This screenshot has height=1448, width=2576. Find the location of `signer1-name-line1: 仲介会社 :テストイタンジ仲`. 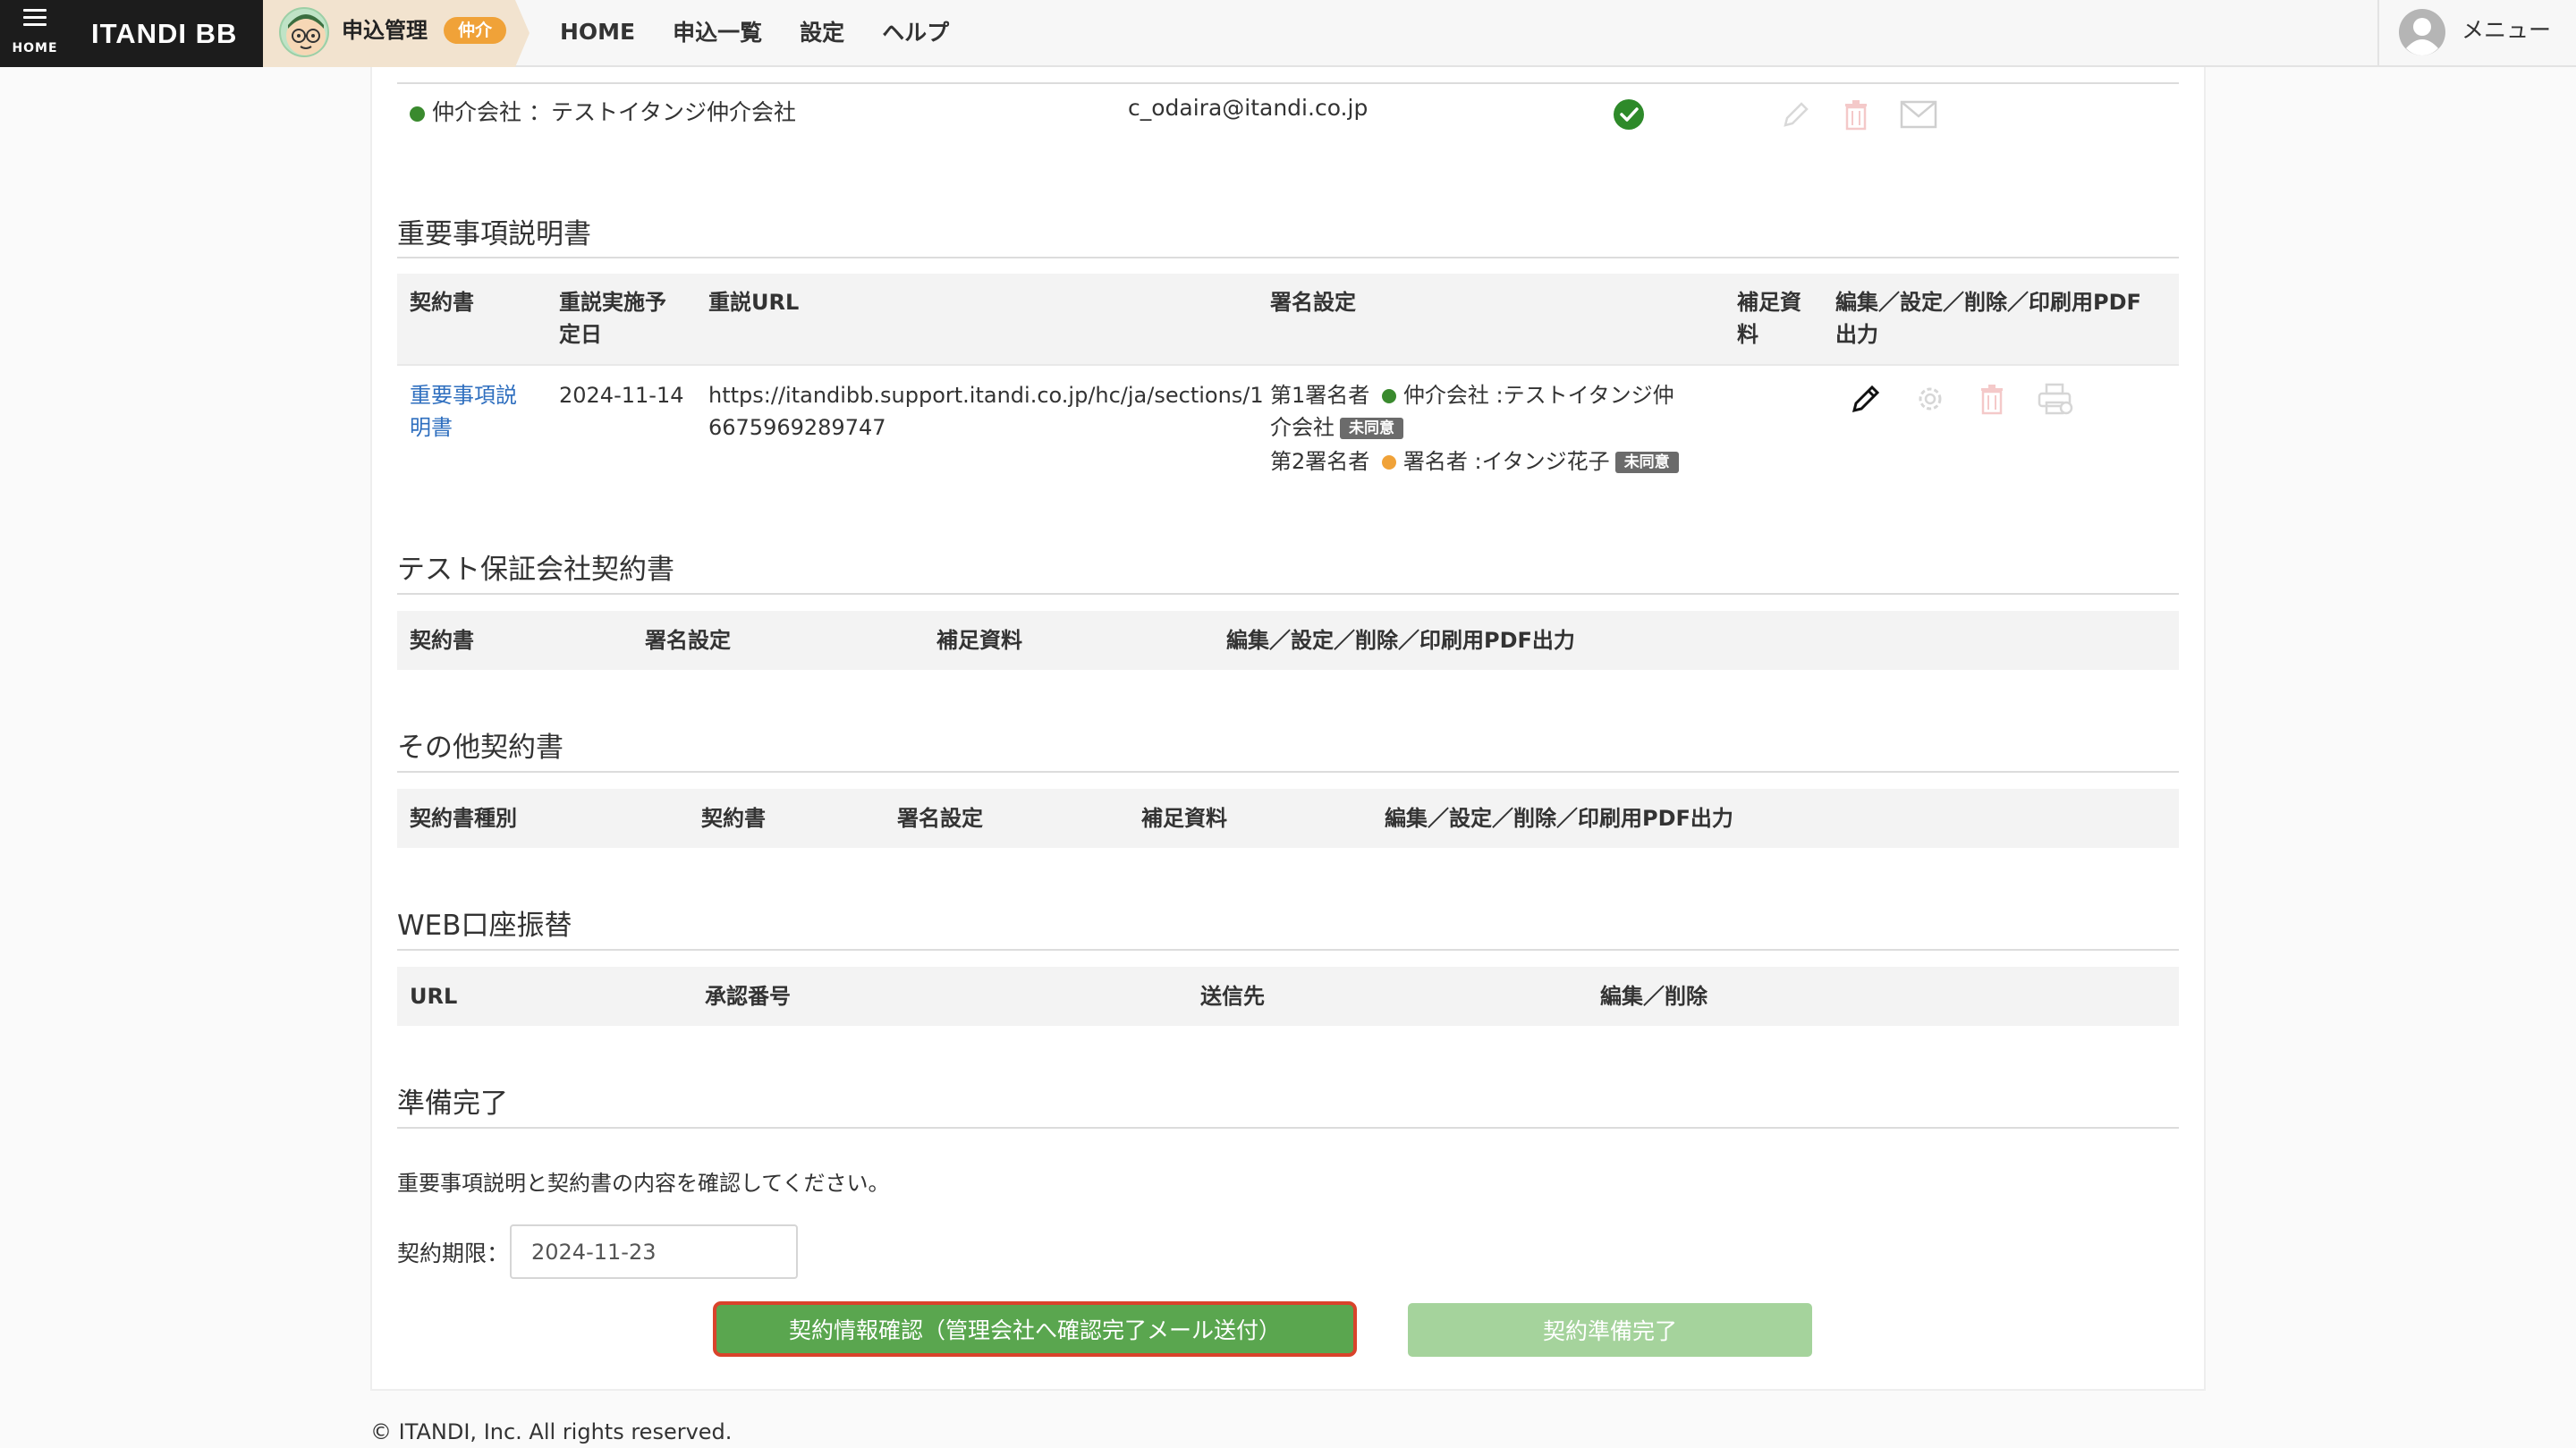

signer1-name-line1: 仲介会社 :テストイタンジ仲 is located at coordinates (1538, 395).